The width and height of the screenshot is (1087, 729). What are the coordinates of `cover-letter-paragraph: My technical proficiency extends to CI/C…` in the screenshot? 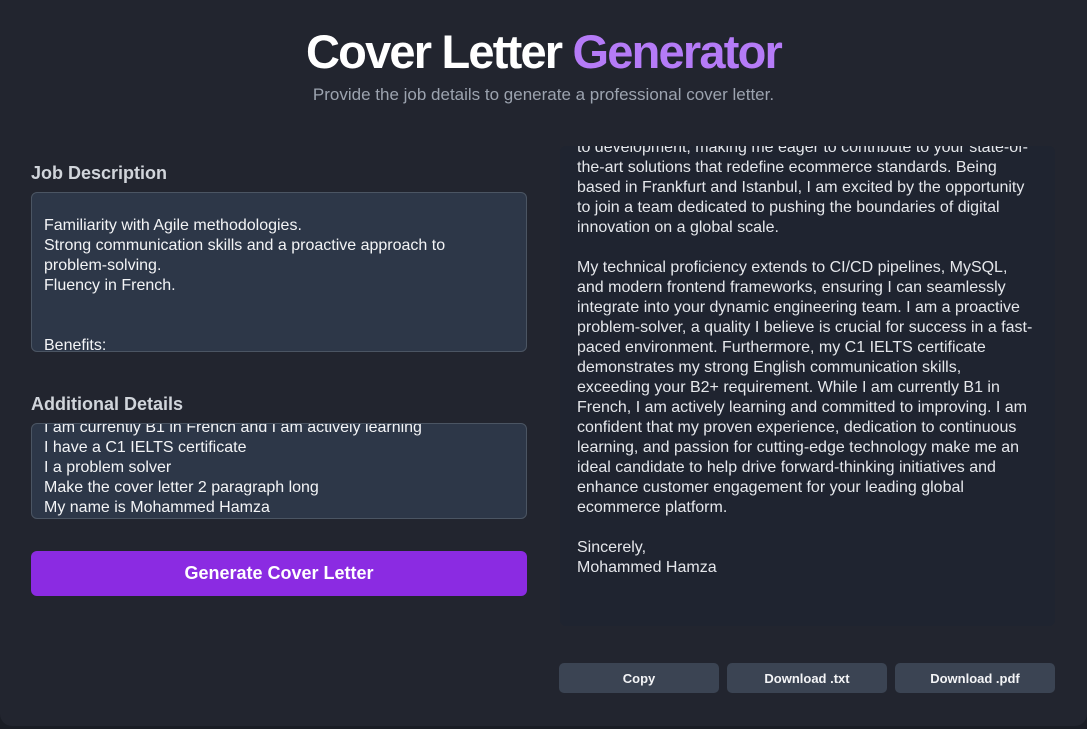 It's located at (805, 387).